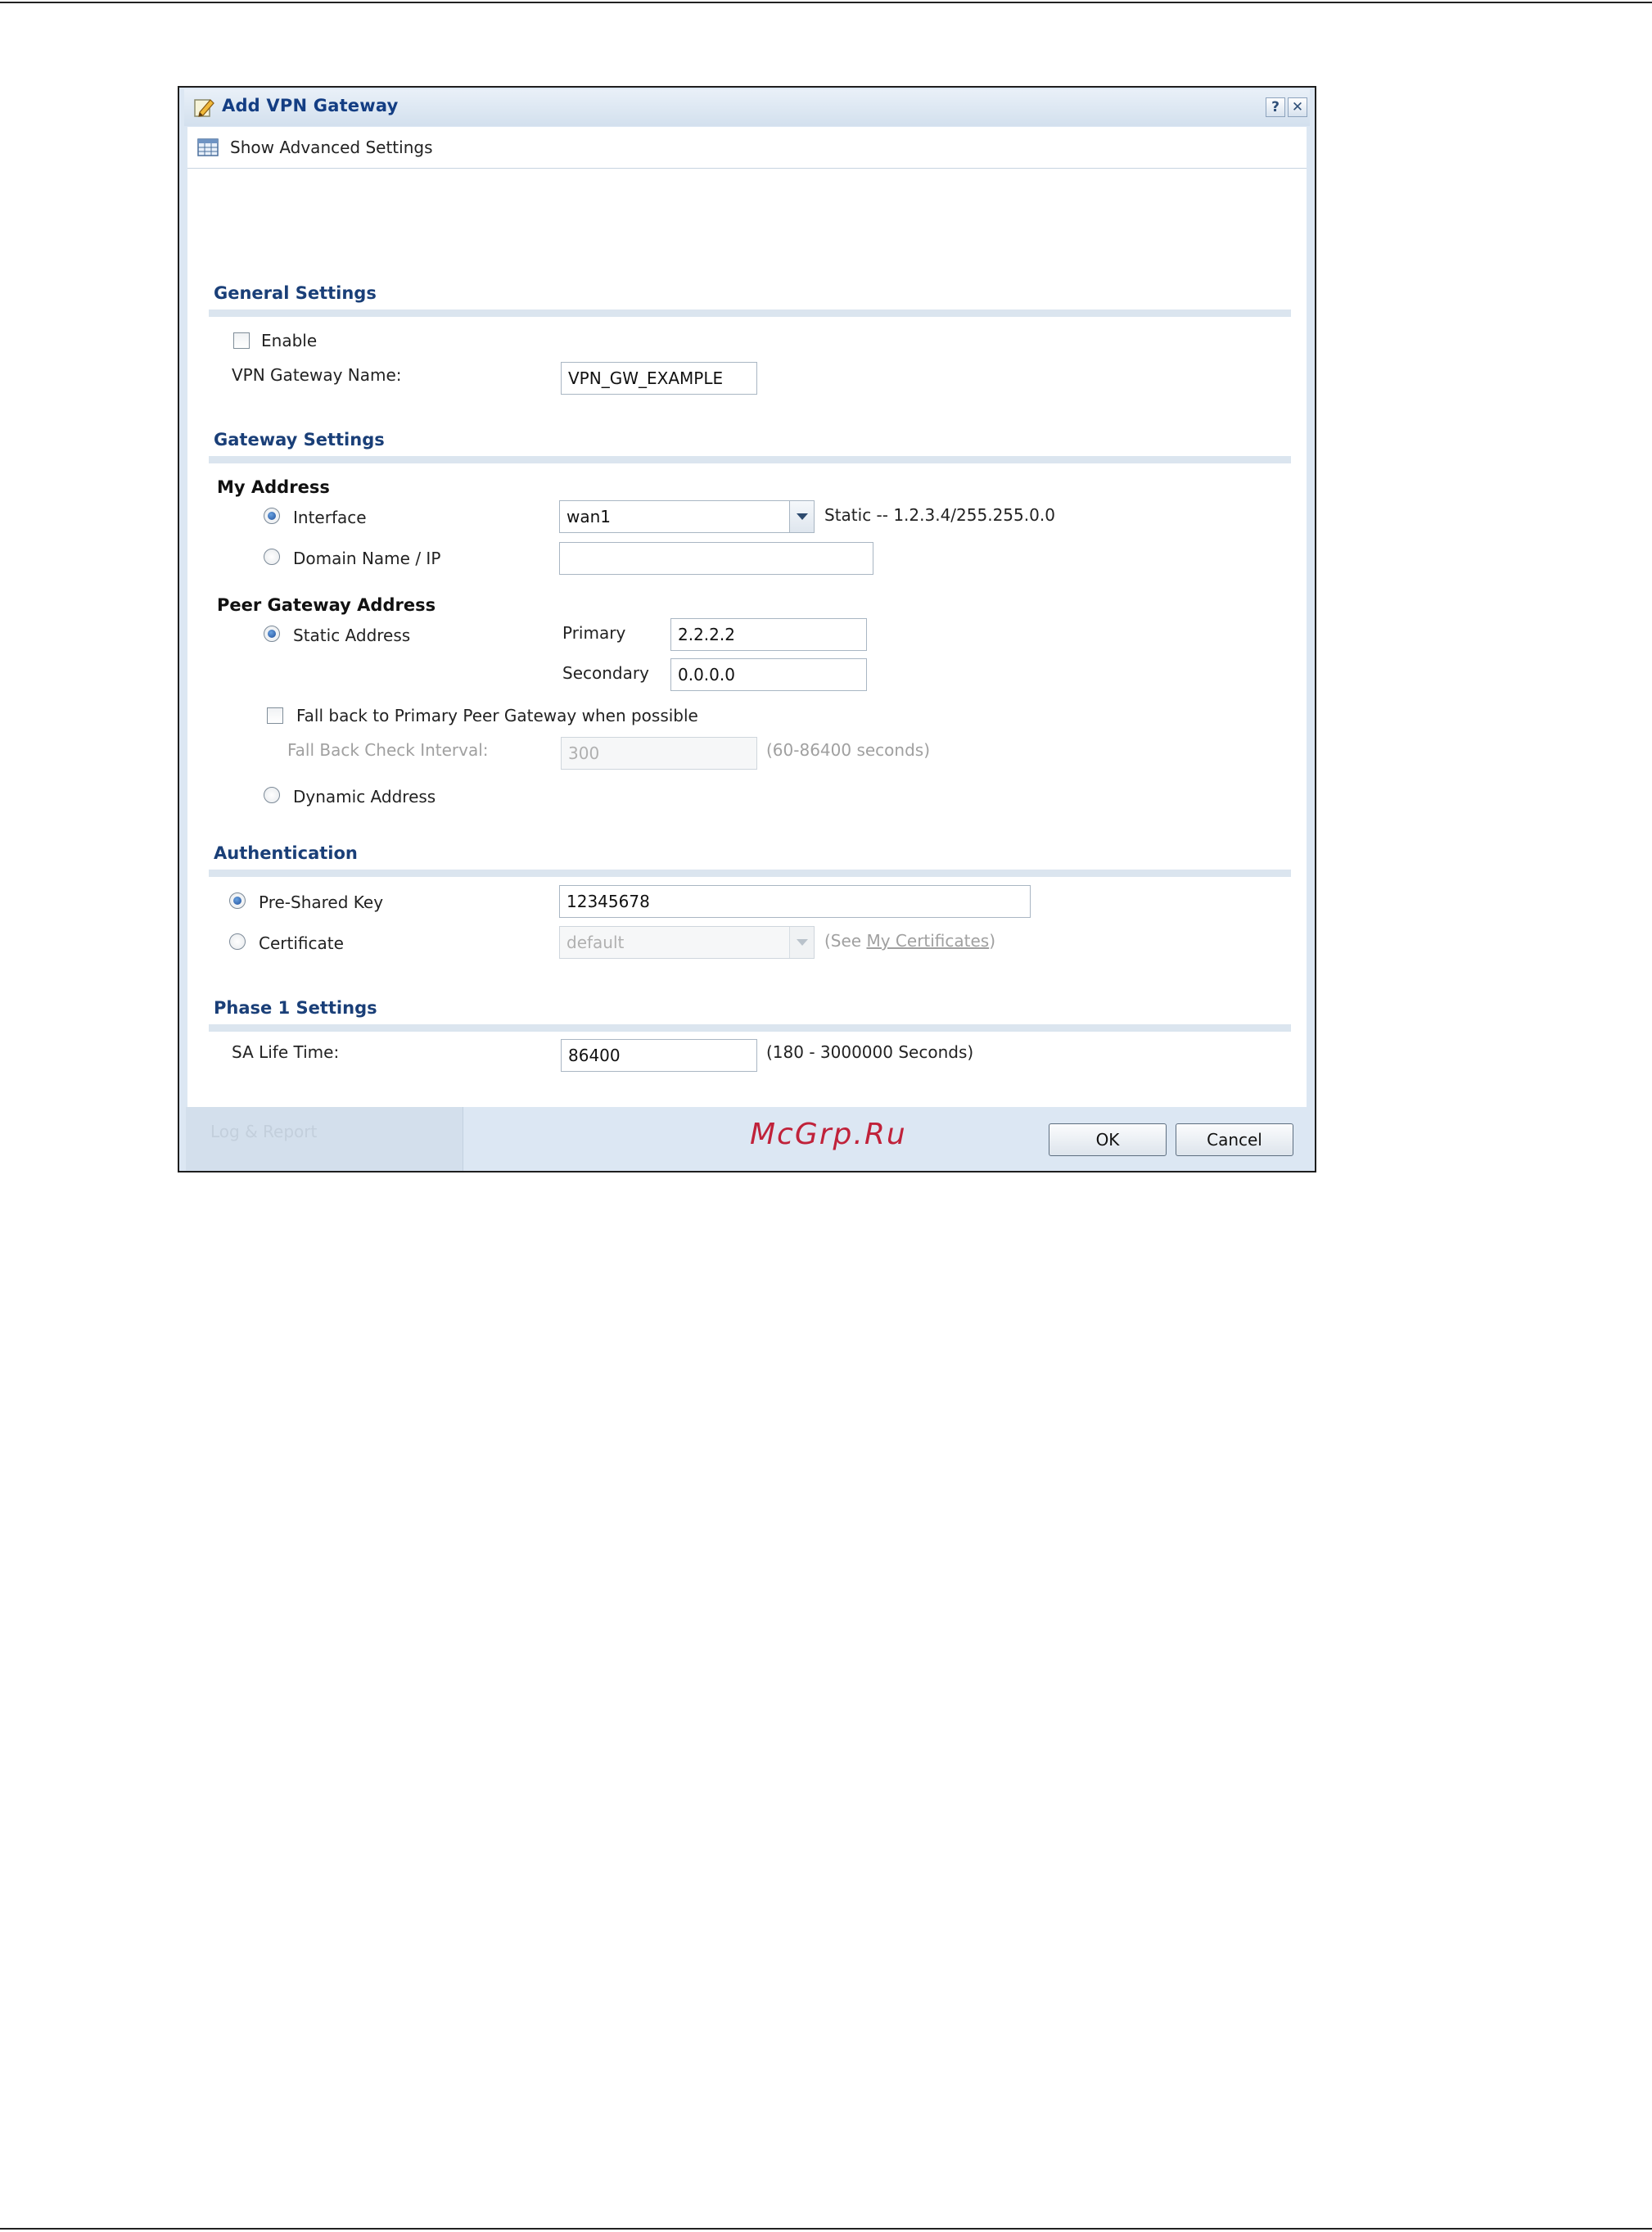  Describe the element at coordinates (848, 750) in the screenshot. I see `fallback-interval-hint: (60-86400 seconds)` at that location.